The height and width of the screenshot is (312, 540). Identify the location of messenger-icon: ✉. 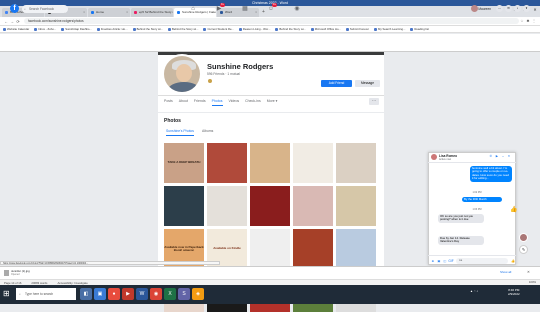
(508, 8).